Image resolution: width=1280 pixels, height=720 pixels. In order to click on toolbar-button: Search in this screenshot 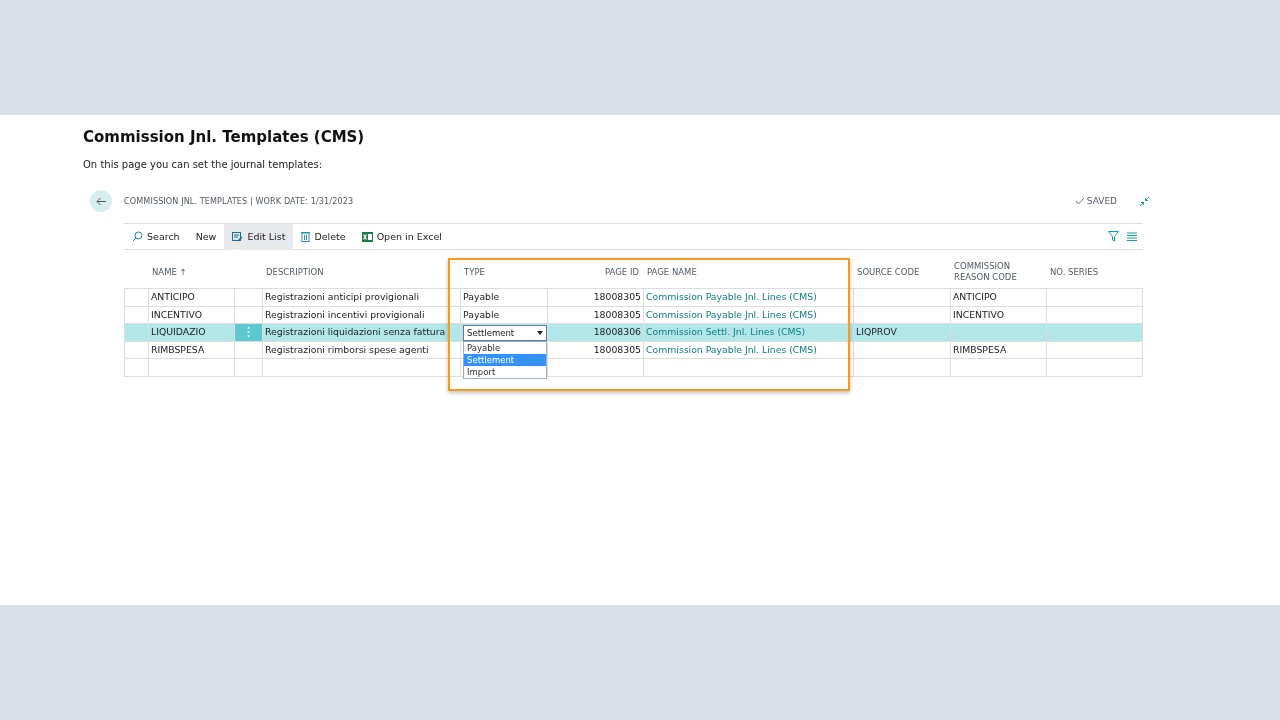, I will do `click(156, 236)`.